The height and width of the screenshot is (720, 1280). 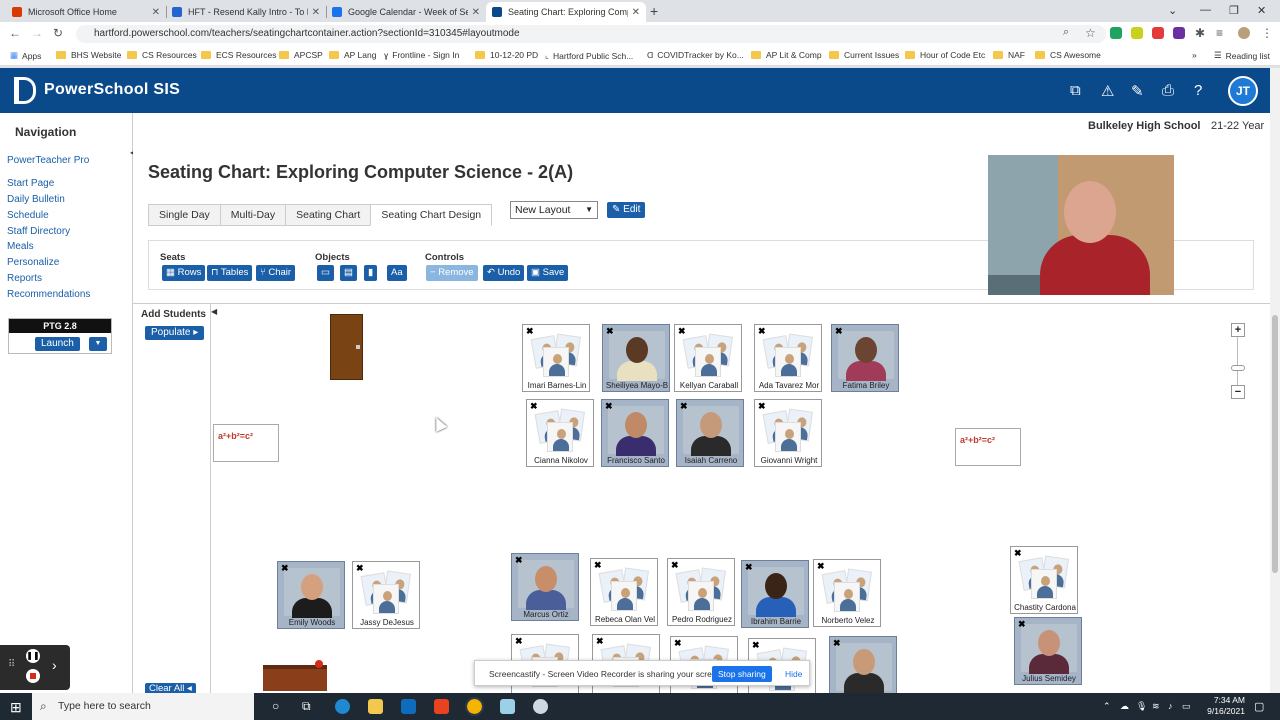 I want to click on microphone-icon: 🎙, so click(x=1141, y=706).